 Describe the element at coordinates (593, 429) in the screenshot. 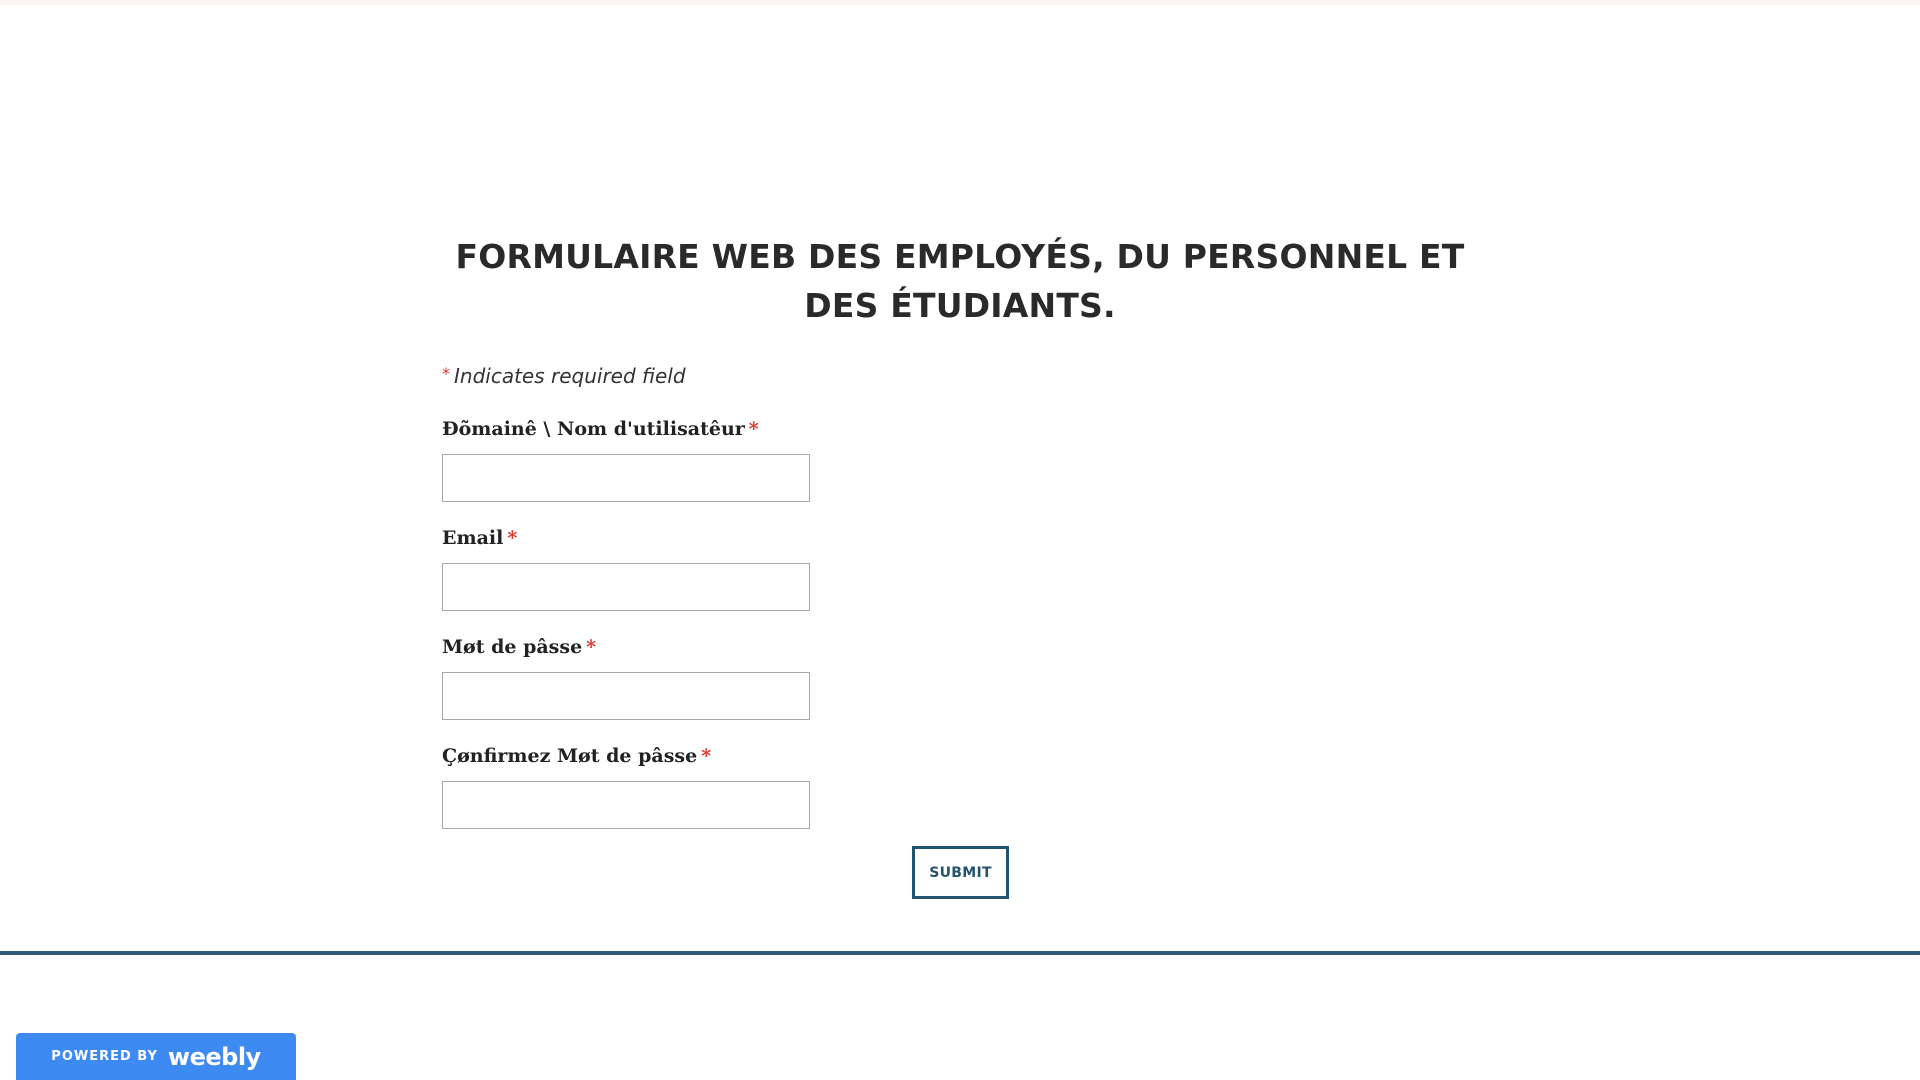

I see `username-label-text: Ðõmainê \ Nom d'utilisatêur` at that location.